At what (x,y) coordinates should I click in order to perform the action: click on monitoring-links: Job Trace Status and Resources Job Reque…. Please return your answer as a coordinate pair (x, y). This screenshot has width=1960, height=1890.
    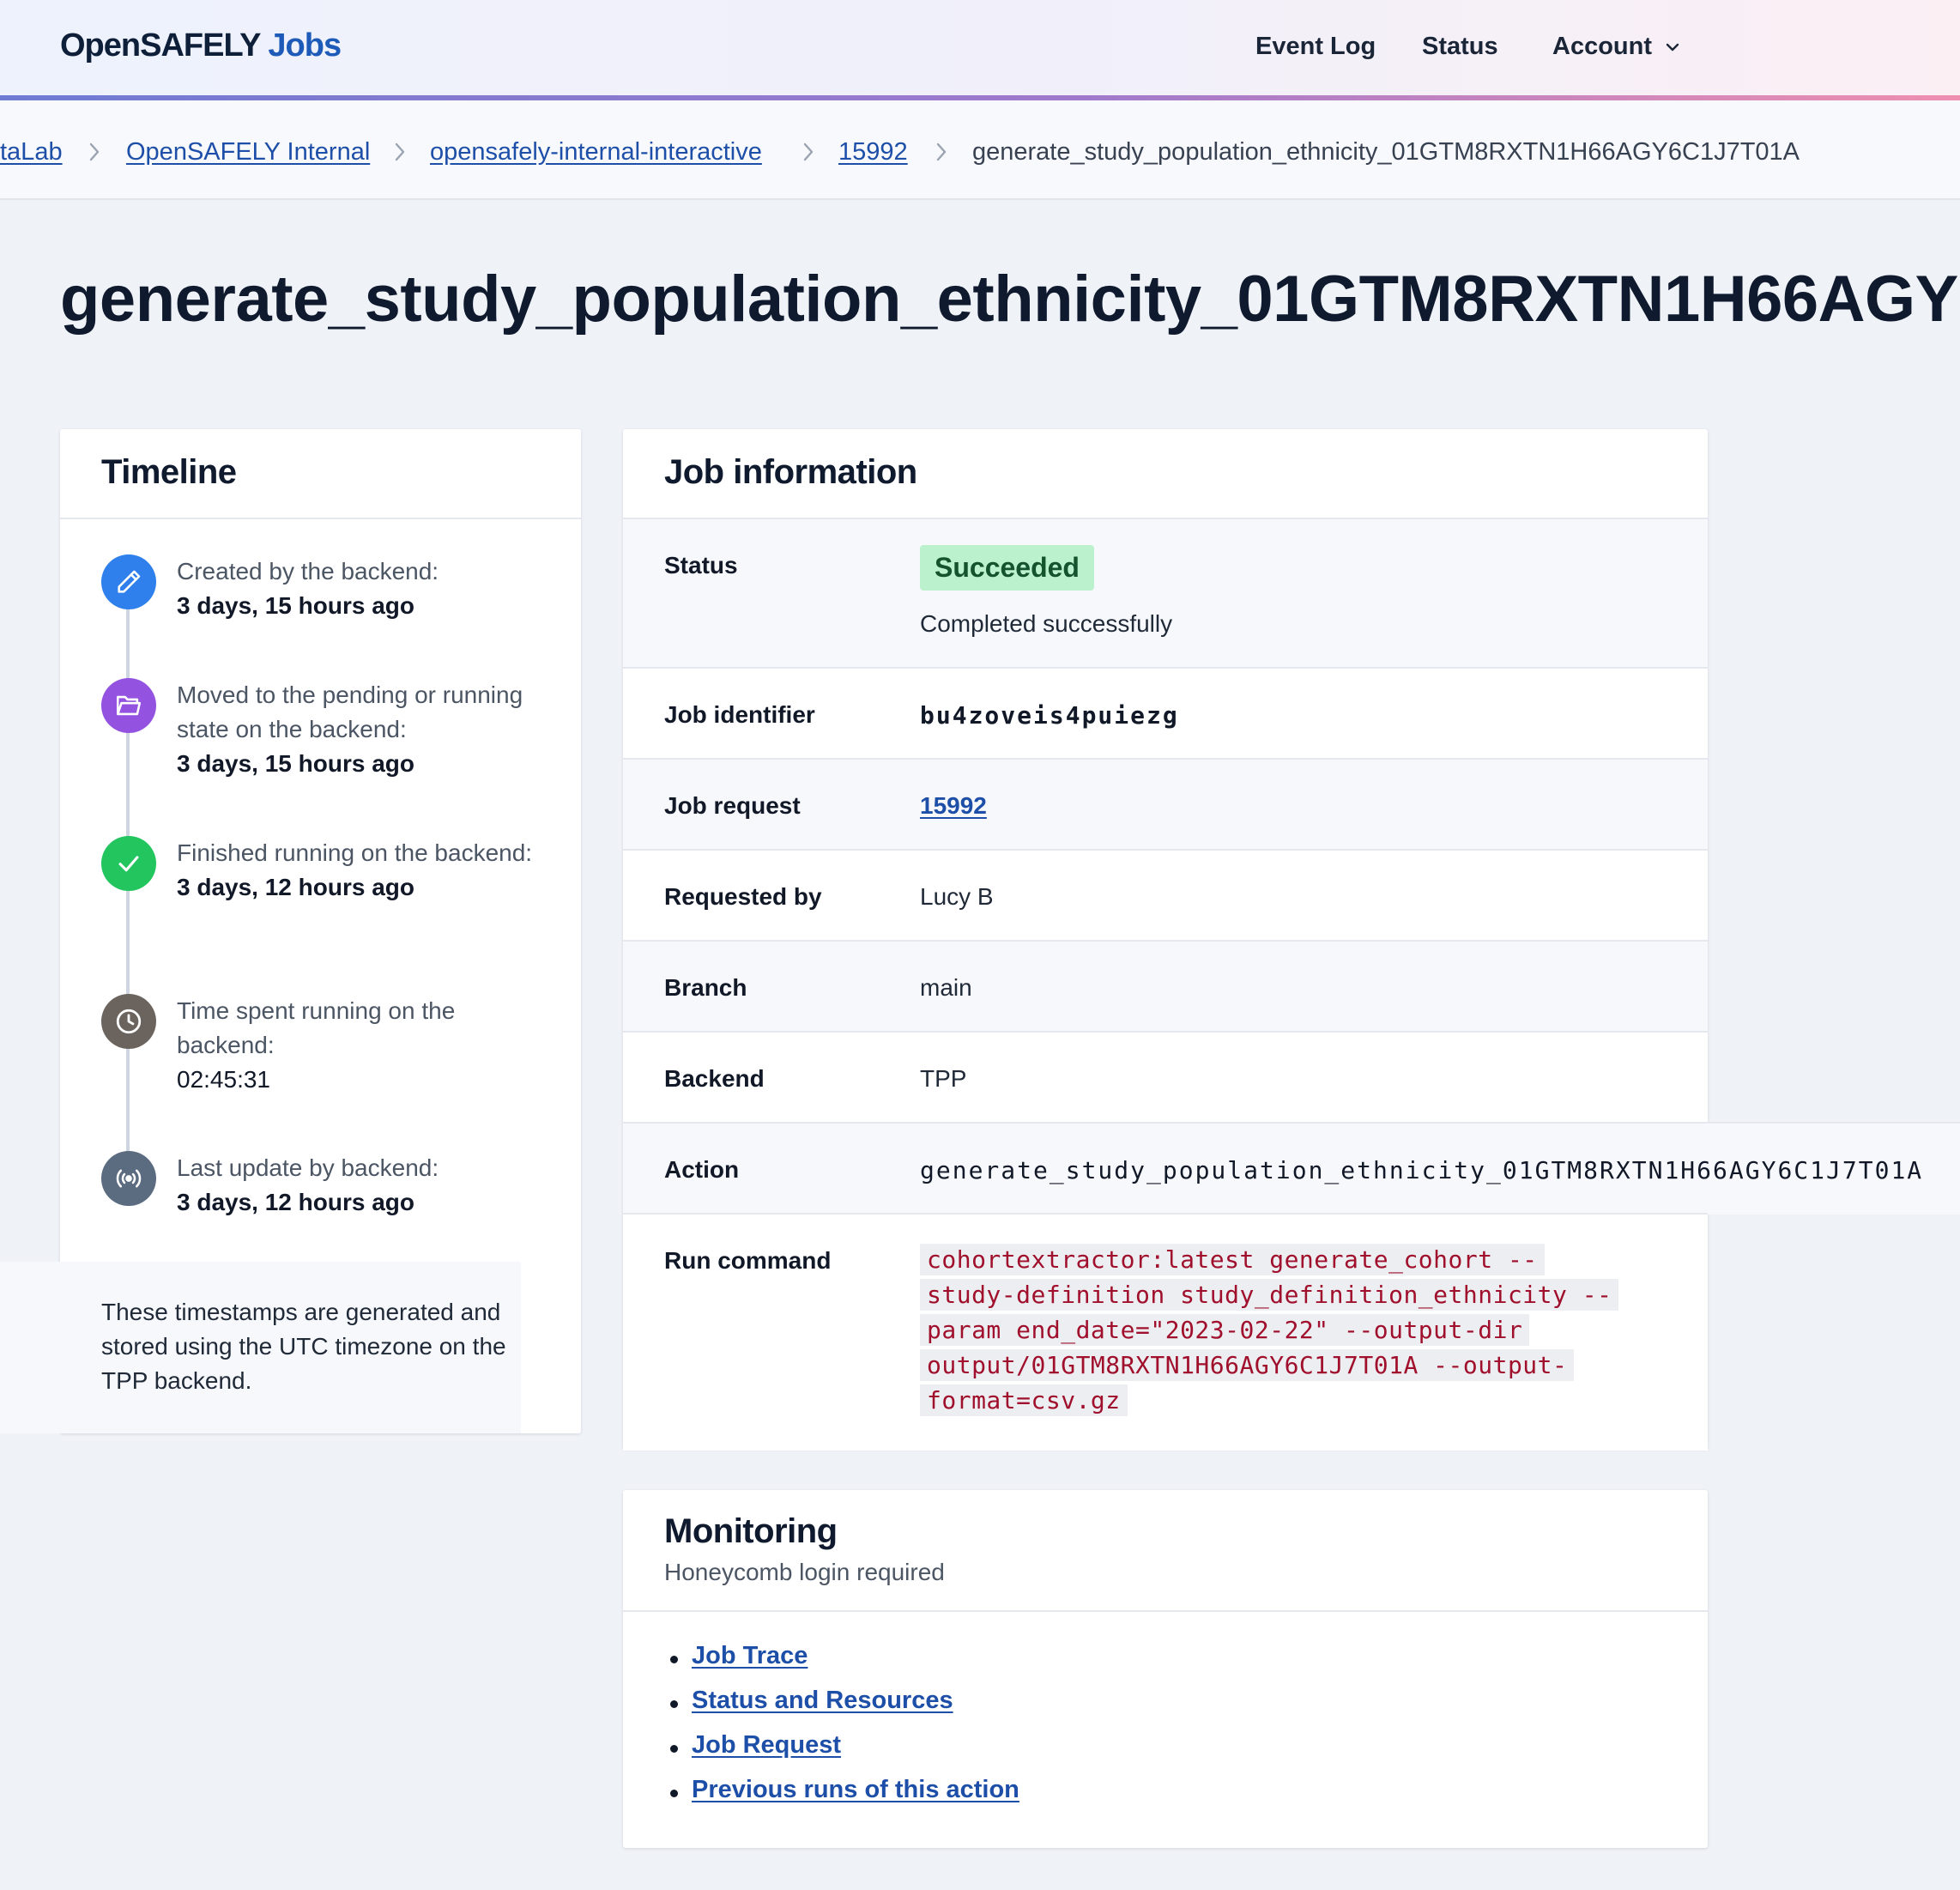
    Looking at the image, I should click on (841, 1731).